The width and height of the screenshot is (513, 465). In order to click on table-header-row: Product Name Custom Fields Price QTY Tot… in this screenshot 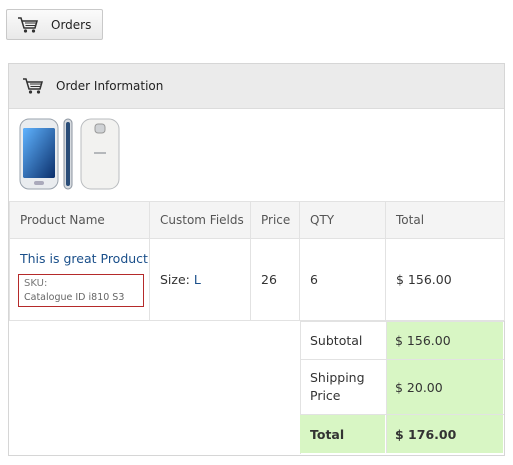, I will do `click(257, 220)`.